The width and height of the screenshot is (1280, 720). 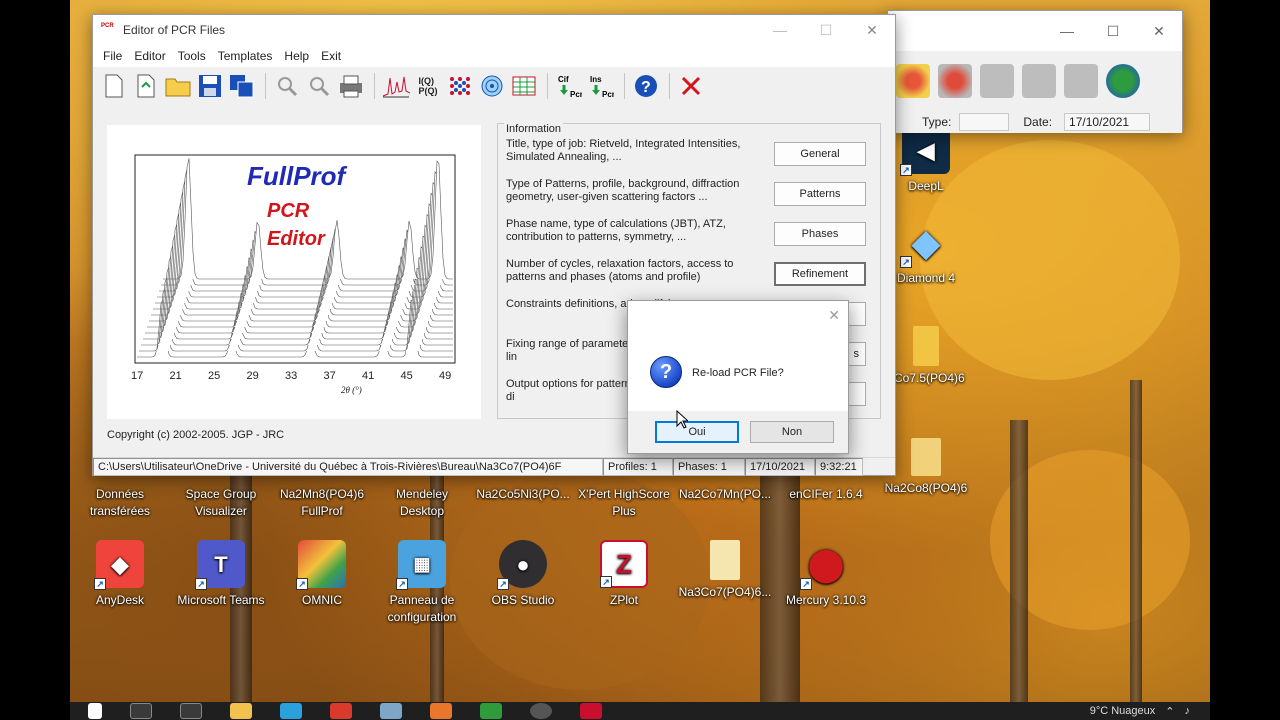 What do you see at coordinates (1123, 81) in the screenshot?
I see `globe-icon` at bounding box center [1123, 81].